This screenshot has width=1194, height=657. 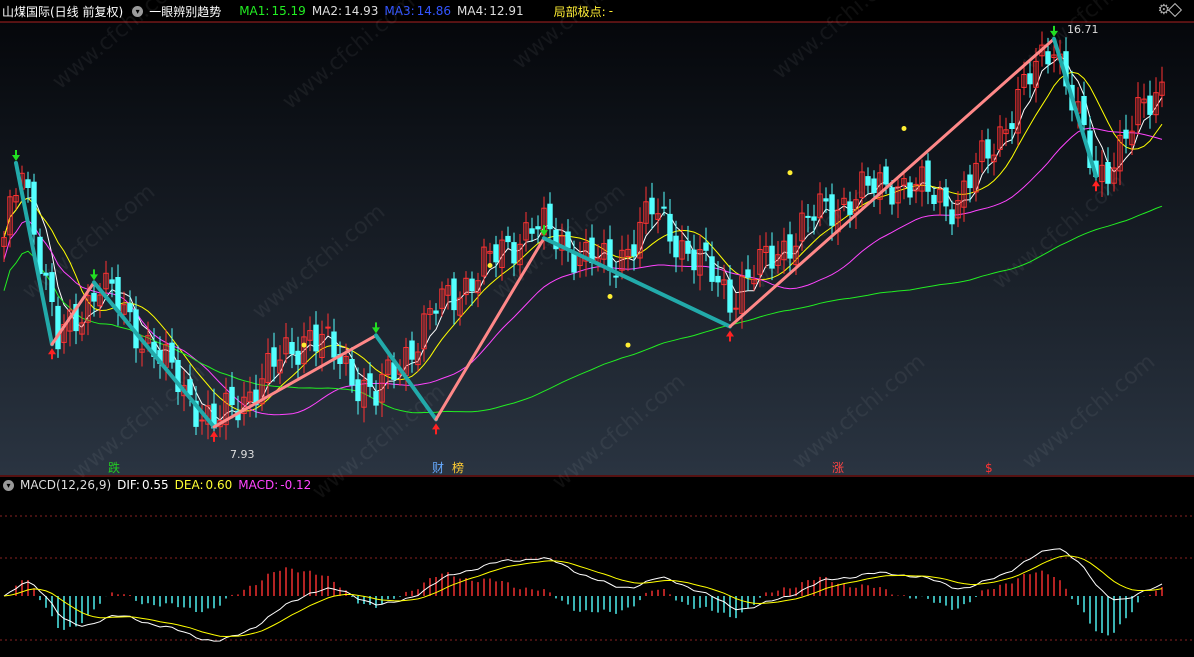 What do you see at coordinates (185, 11) in the screenshot?
I see `indicator-name: 一眼辨别趋势` at bounding box center [185, 11].